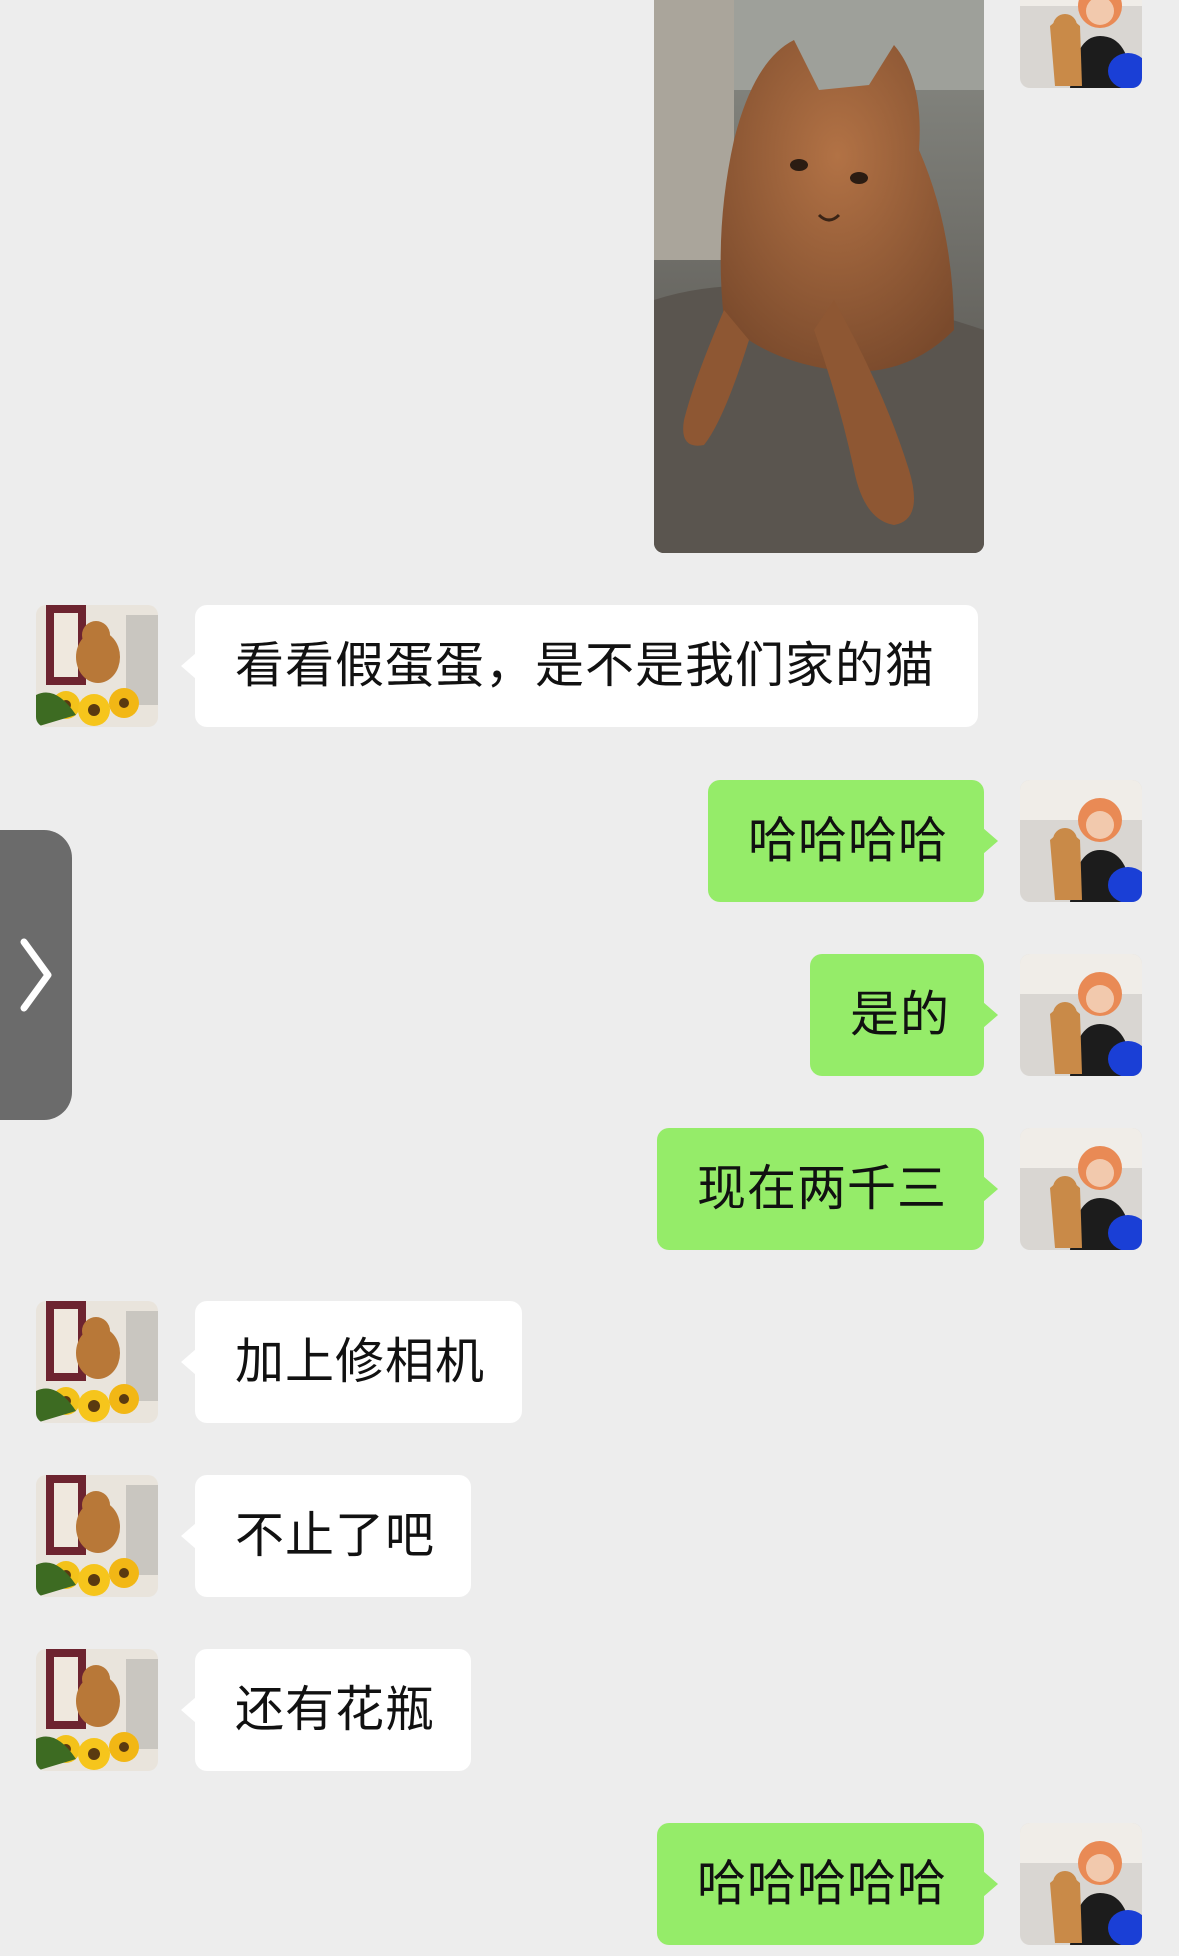 The image size is (1179, 1956). Describe the element at coordinates (848, 840) in the screenshot. I see `message-text: 哈哈哈哈` at that location.